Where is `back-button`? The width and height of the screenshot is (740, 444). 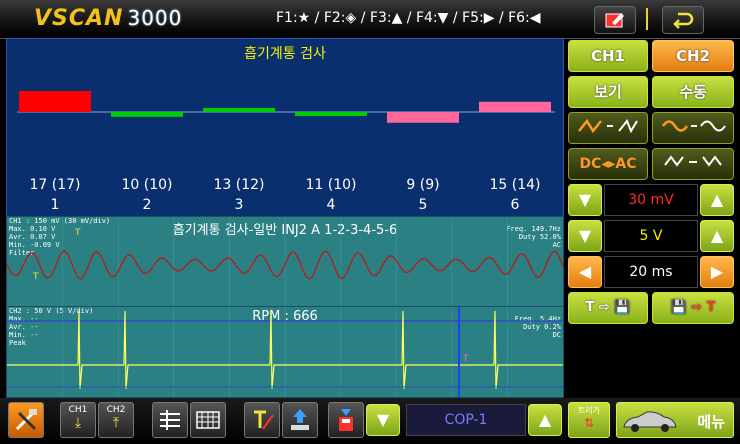
back-button is located at coordinates (683, 20).